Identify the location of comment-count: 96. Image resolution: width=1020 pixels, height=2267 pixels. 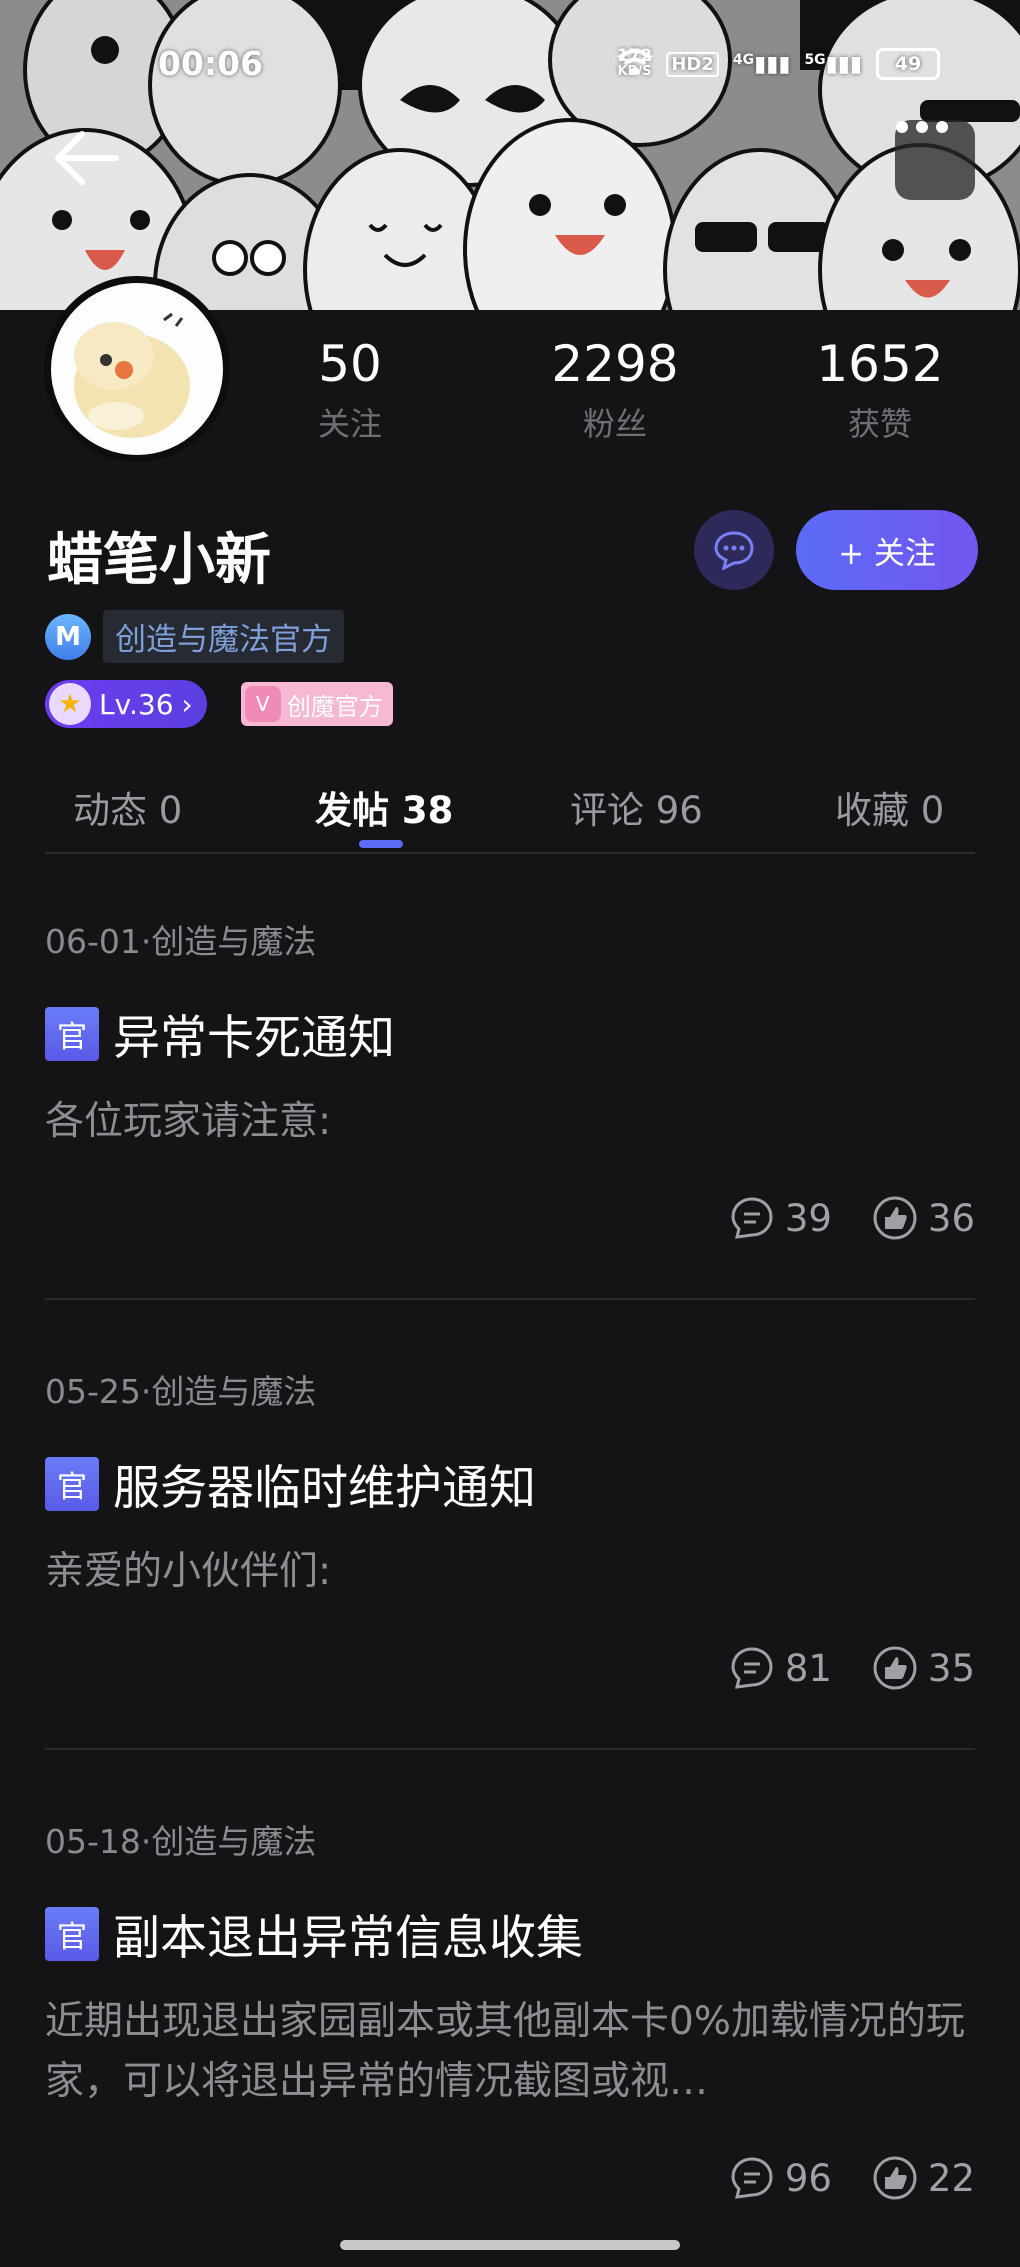
(808, 2178).